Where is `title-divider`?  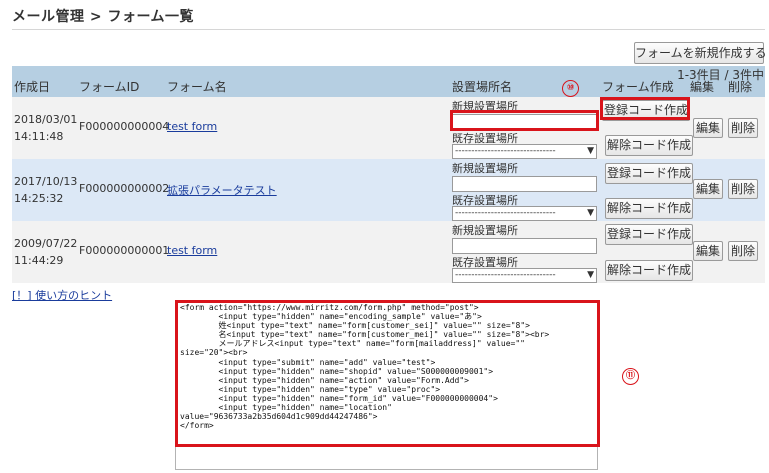 title-divider is located at coordinates (388, 29).